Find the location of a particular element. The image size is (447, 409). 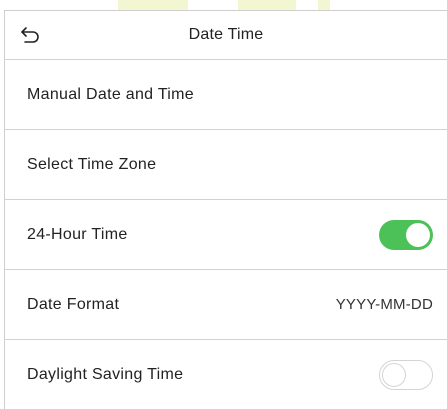

daylight-saving-toggle is located at coordinates (406, 375).